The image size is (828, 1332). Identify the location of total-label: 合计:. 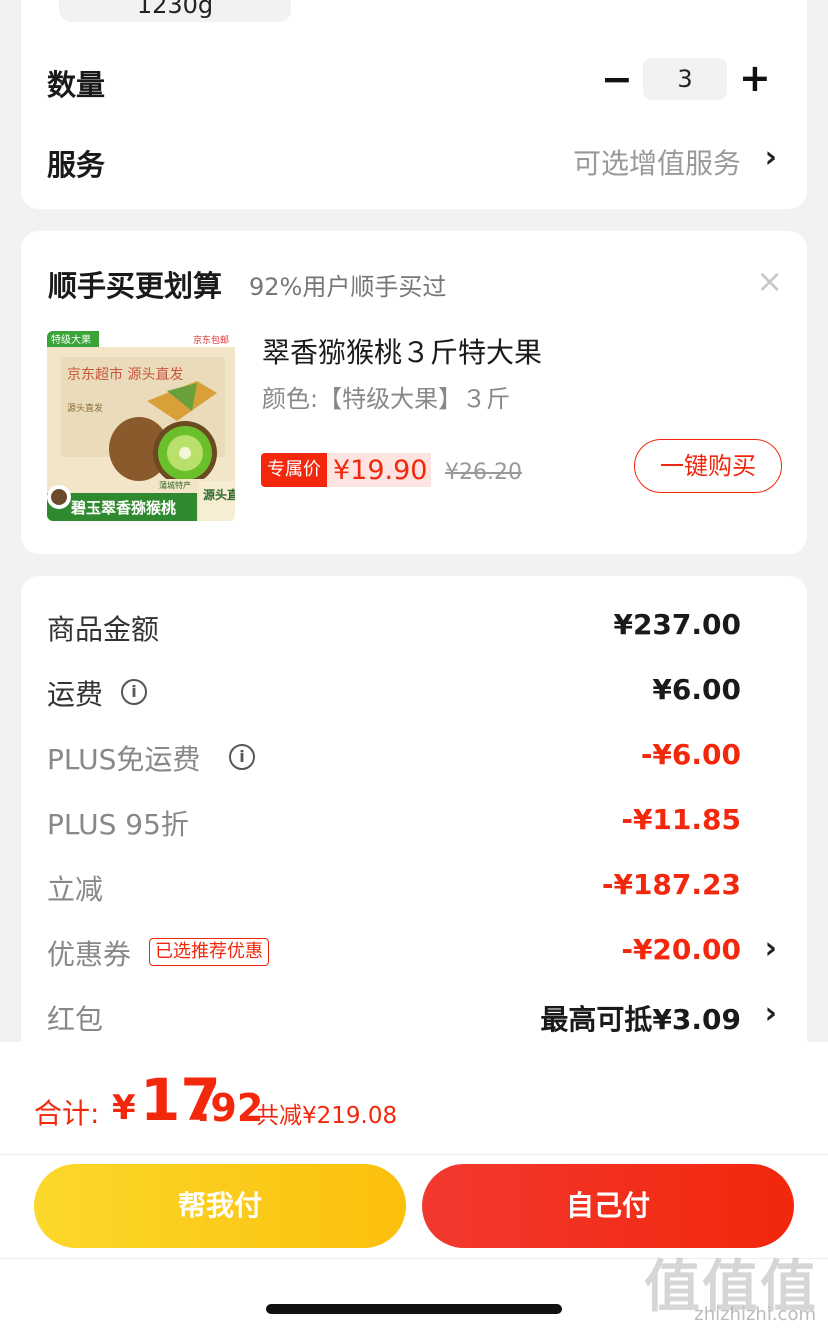
(67, 1113).